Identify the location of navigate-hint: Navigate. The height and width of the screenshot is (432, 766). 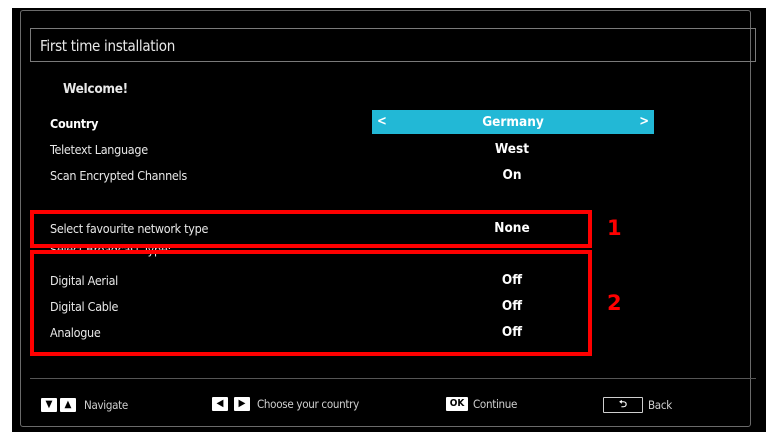
(106, 405).